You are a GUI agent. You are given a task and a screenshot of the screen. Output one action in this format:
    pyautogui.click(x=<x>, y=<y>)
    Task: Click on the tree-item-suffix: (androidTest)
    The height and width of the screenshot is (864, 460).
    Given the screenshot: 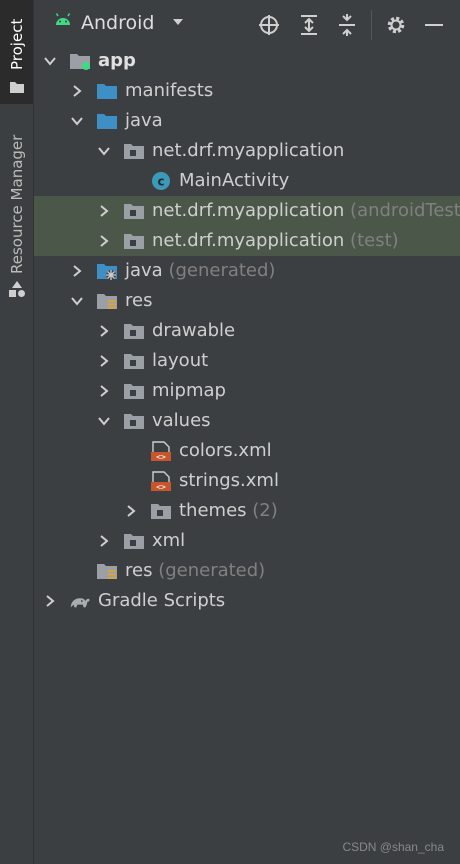 What is the action you would take?
    pyautogui.click(x=402, y=210)
    